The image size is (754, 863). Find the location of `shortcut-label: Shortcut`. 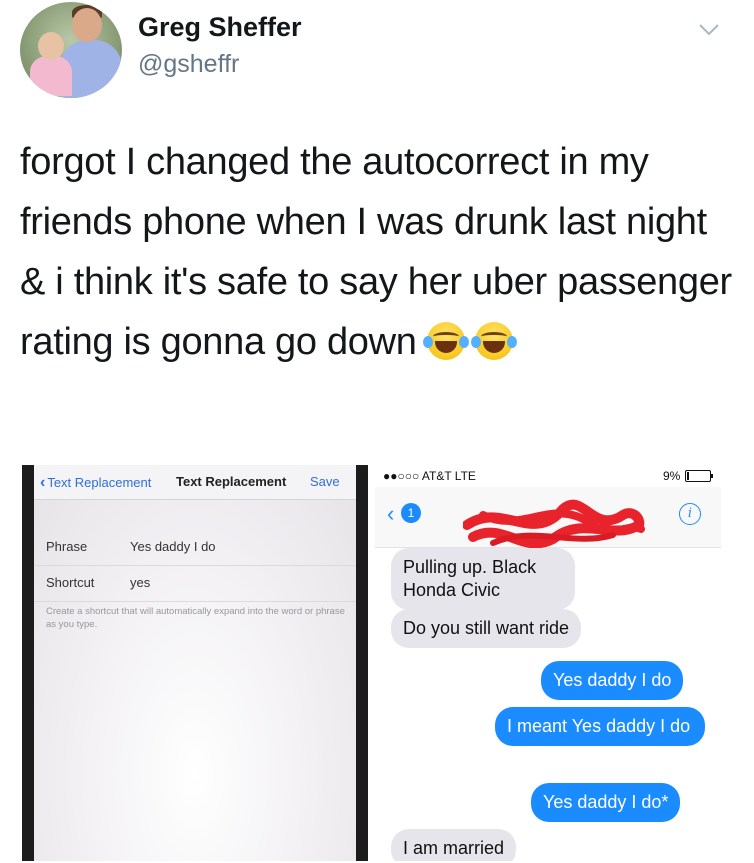

shortcut-label: Shortcut is located at coordinates (70, 582).